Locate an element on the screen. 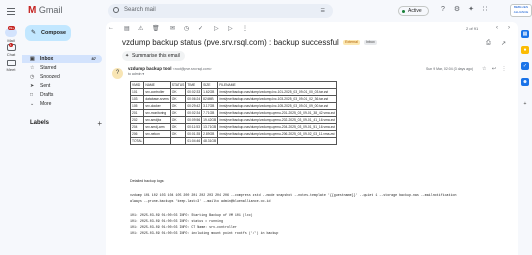  get-addons-icon: + is located at coordinates (525, 104).